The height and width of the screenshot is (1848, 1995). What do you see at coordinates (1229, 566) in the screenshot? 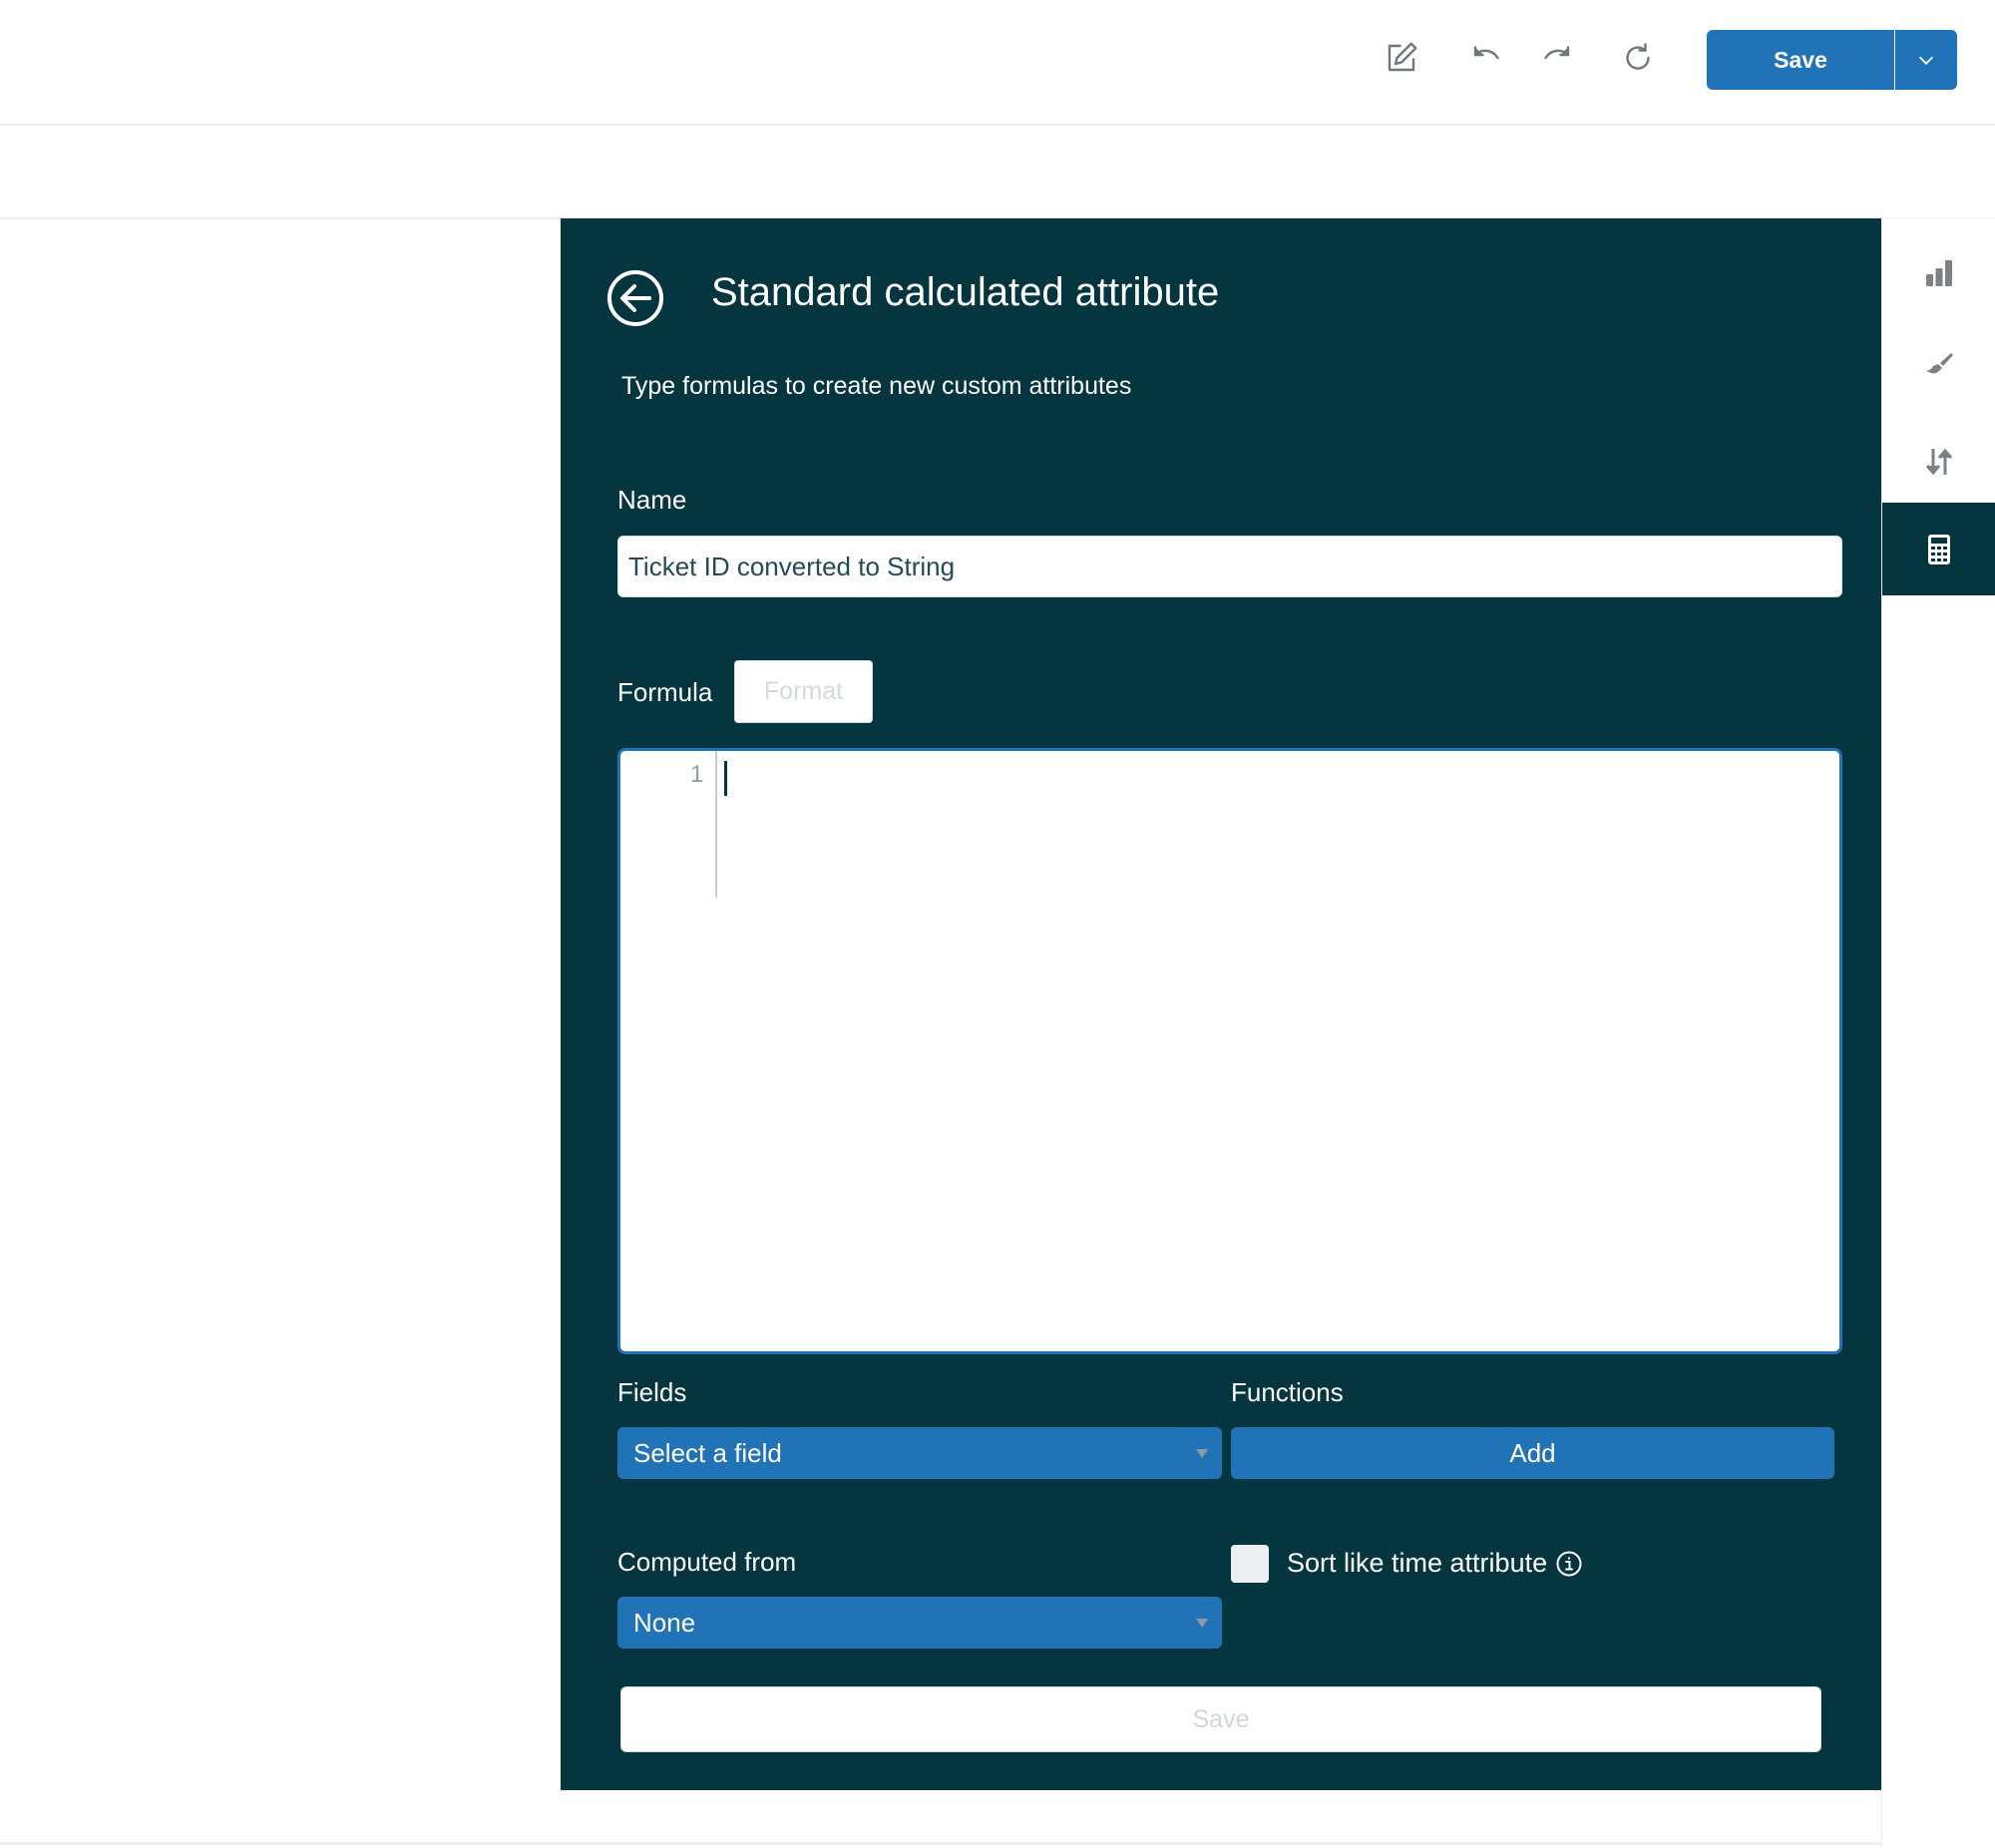
I see `name-input` at bounding box center [1229, 566].